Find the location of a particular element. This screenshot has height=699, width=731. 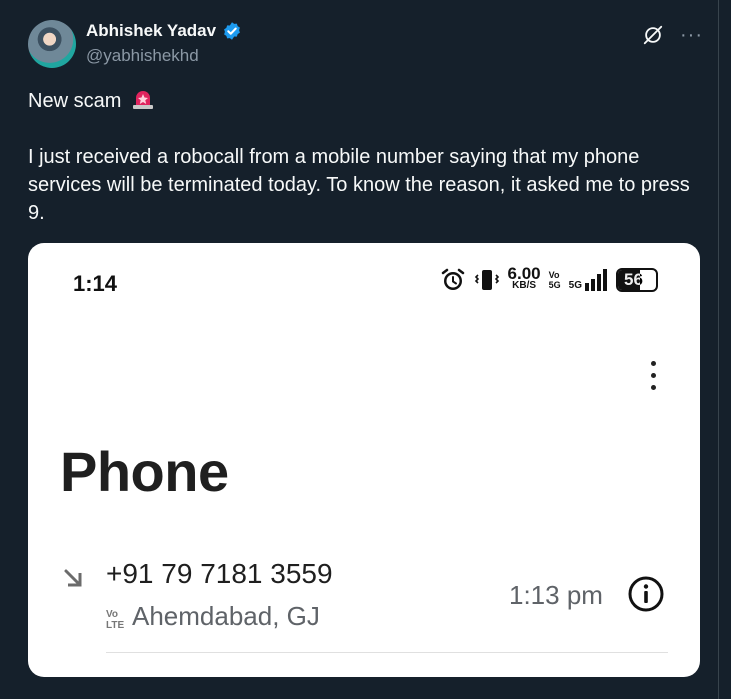

network-speed-value: 6.00 is located at coordinates (524, 273).